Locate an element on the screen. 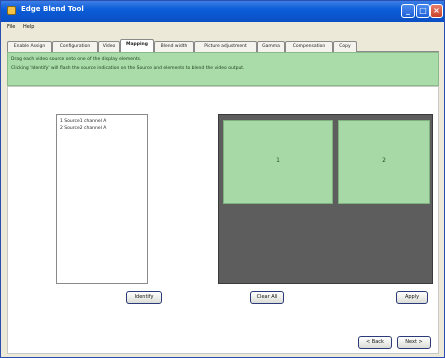  tab-gamma: Gamma is located at coordinates (271, 46).